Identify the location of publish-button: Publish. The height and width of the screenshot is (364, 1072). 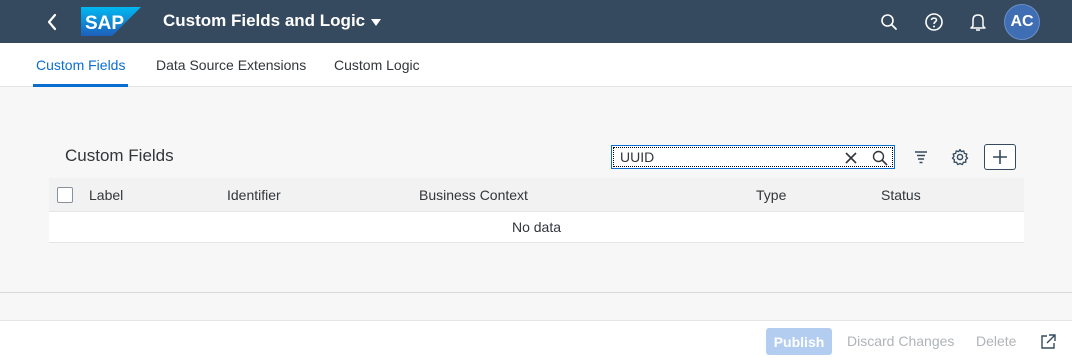
(799, 341).